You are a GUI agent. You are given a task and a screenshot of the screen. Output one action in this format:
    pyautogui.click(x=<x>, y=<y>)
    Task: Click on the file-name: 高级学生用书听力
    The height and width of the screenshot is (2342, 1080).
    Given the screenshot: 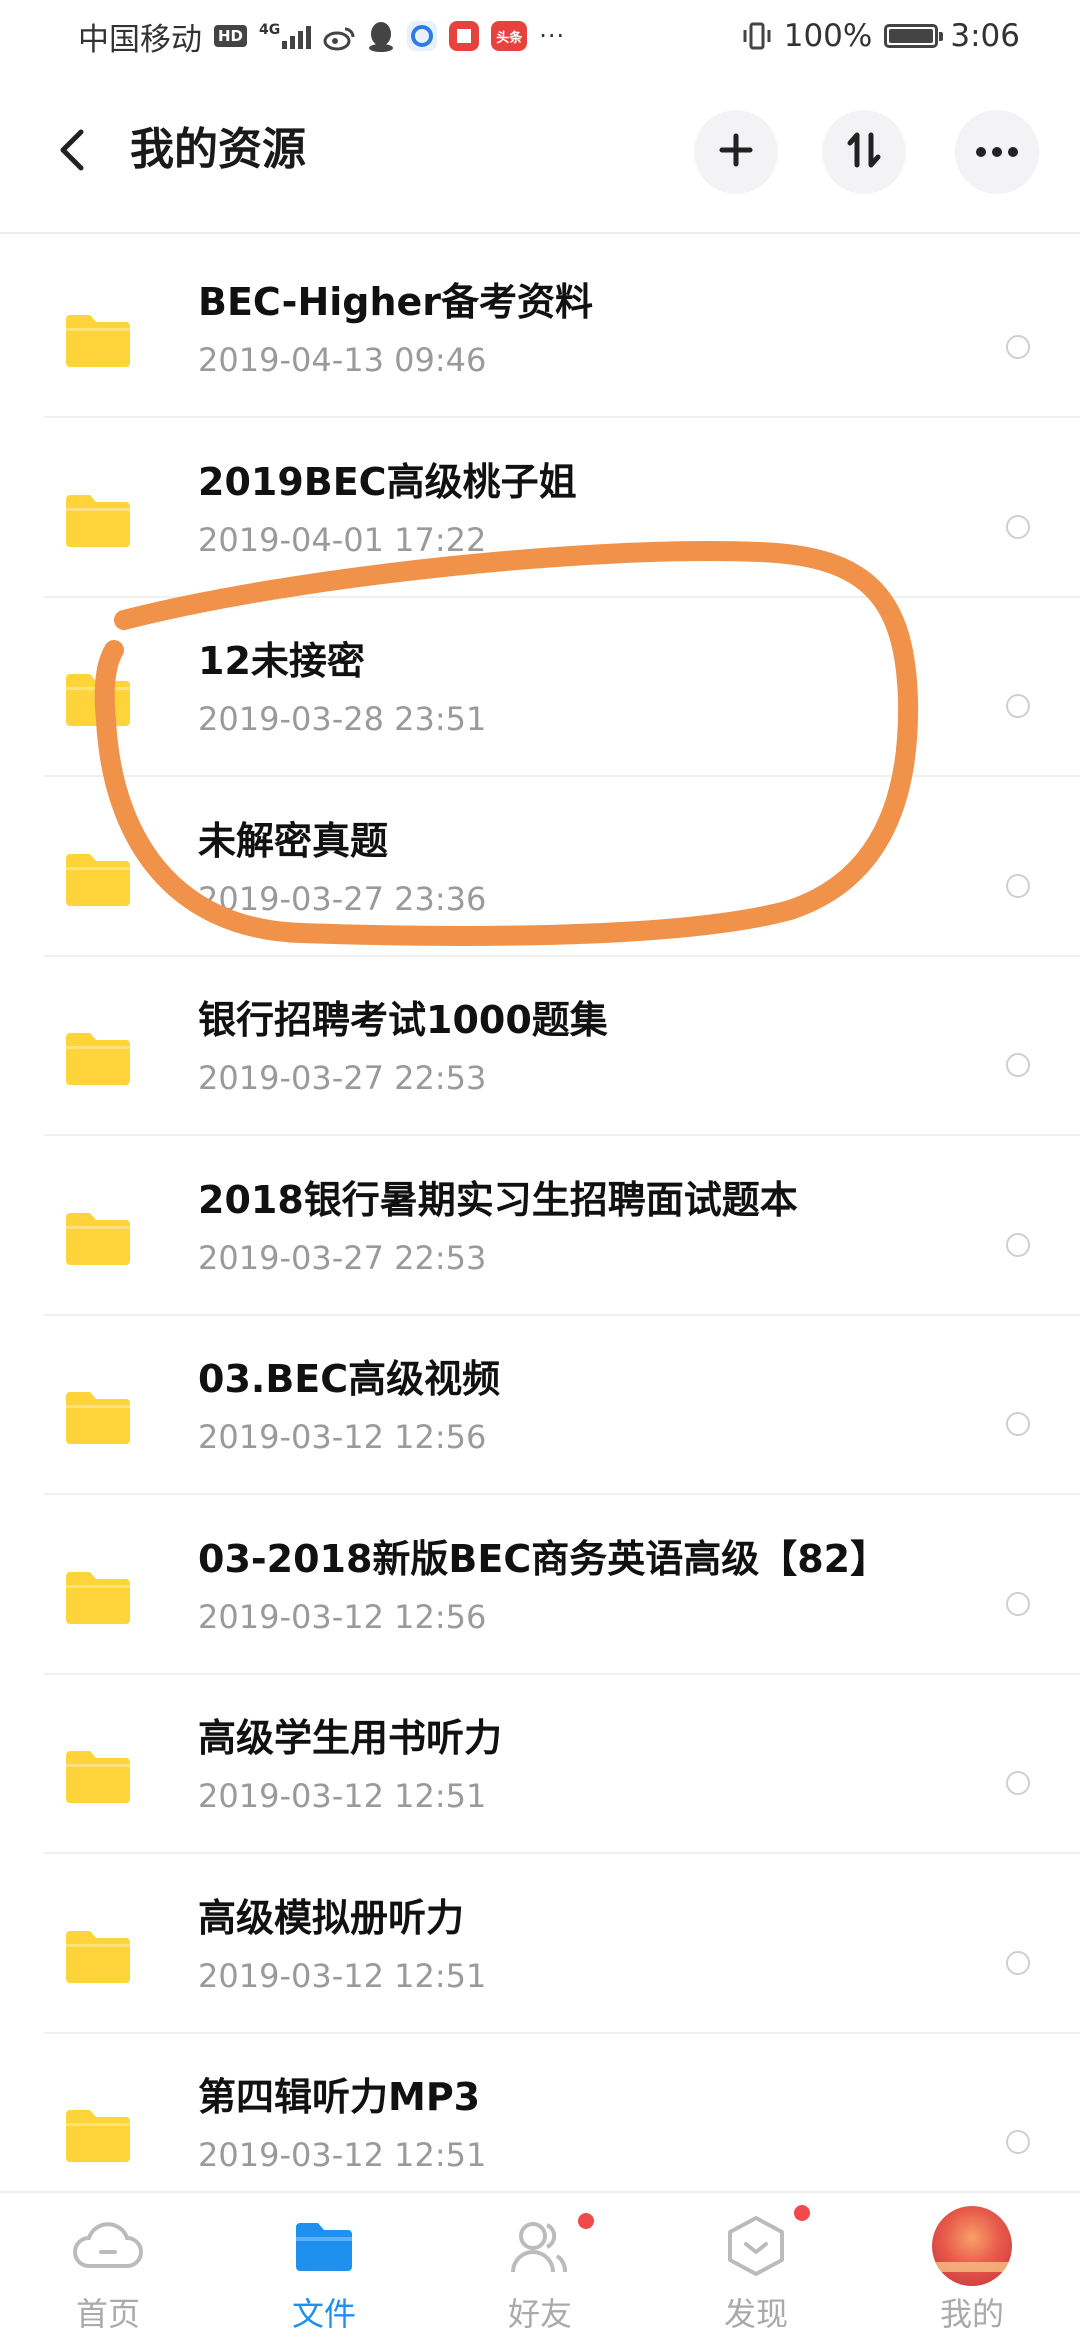 What is the action you would take?
    pyautogui.click(x=350, y=1738)
    